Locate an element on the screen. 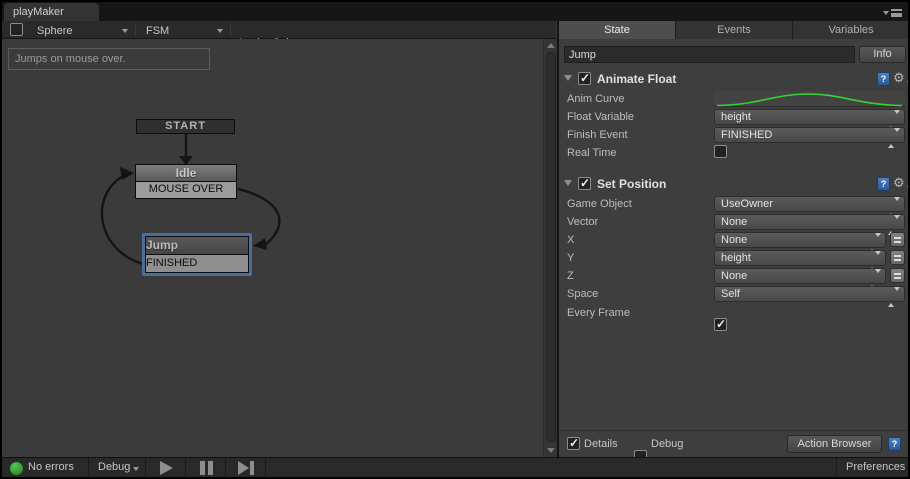 The width and height of the screenshot is (910, 479). real-time-label: Real Time is located at coordinates (592, 153).